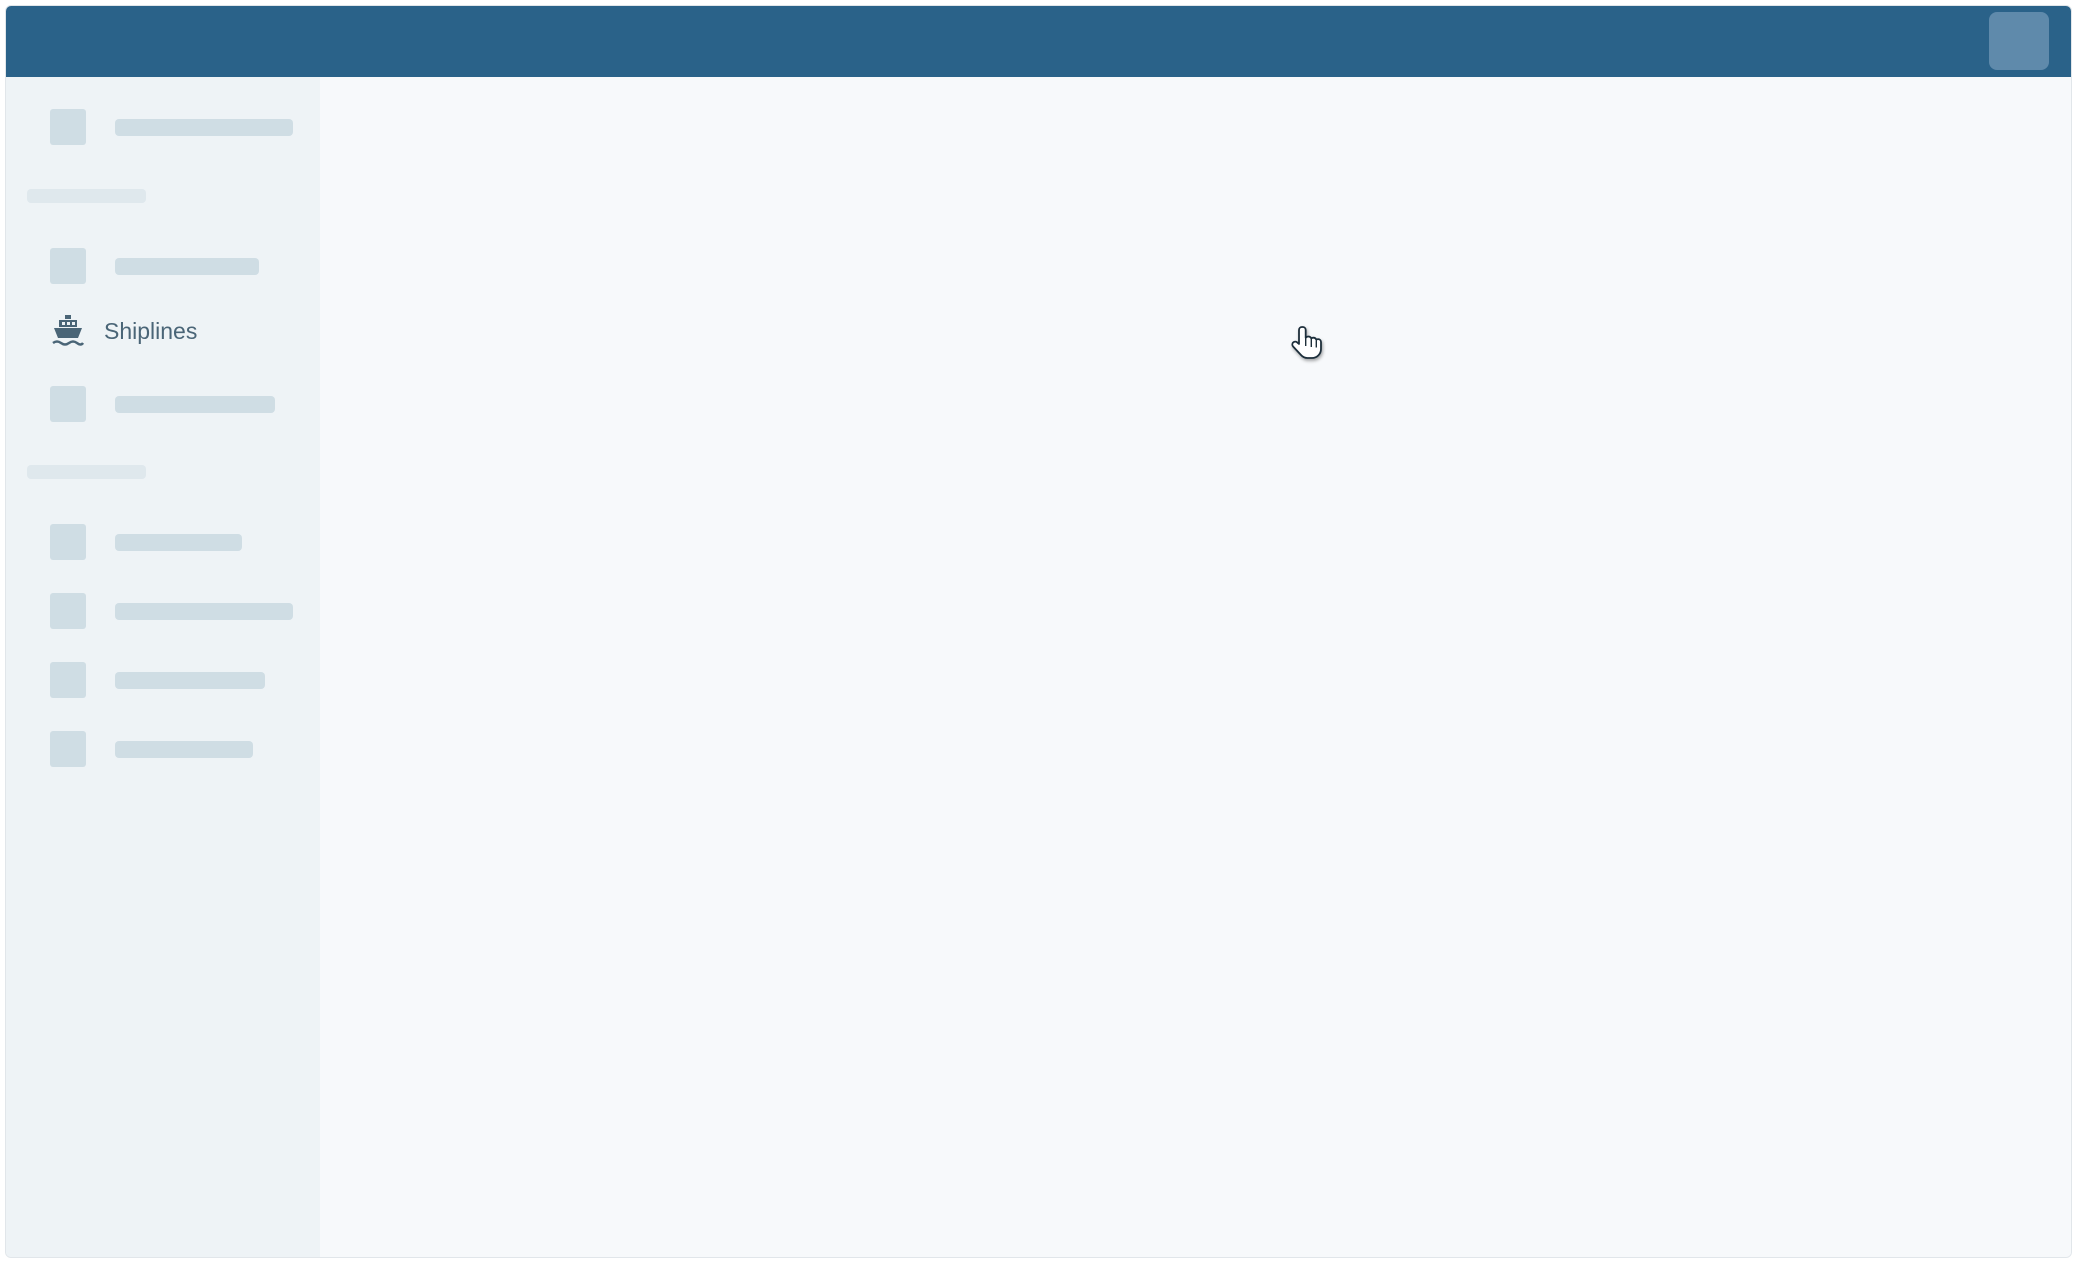  What do you see at coordinates (68, 331) in the screenshot?
I see `ship-icon` at bounding box center [68, 331].